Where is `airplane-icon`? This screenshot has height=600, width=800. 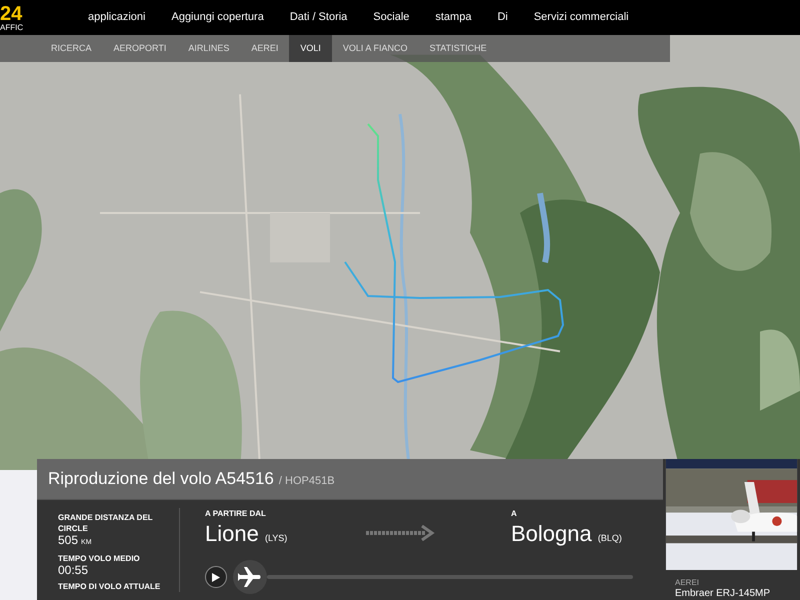
airplane-icon is located at coordinates (250, 577).